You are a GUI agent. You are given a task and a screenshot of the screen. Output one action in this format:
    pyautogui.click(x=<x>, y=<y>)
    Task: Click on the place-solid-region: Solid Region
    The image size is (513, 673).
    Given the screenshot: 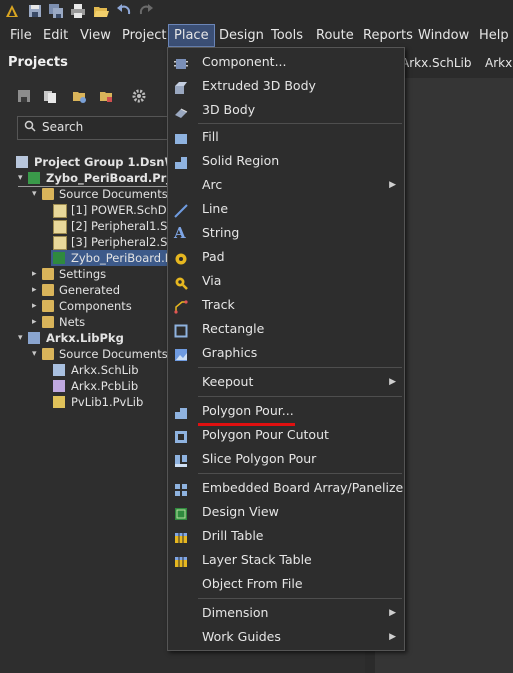 What is the action you would take?
    pyautogui.click(x=286, y=161)
    